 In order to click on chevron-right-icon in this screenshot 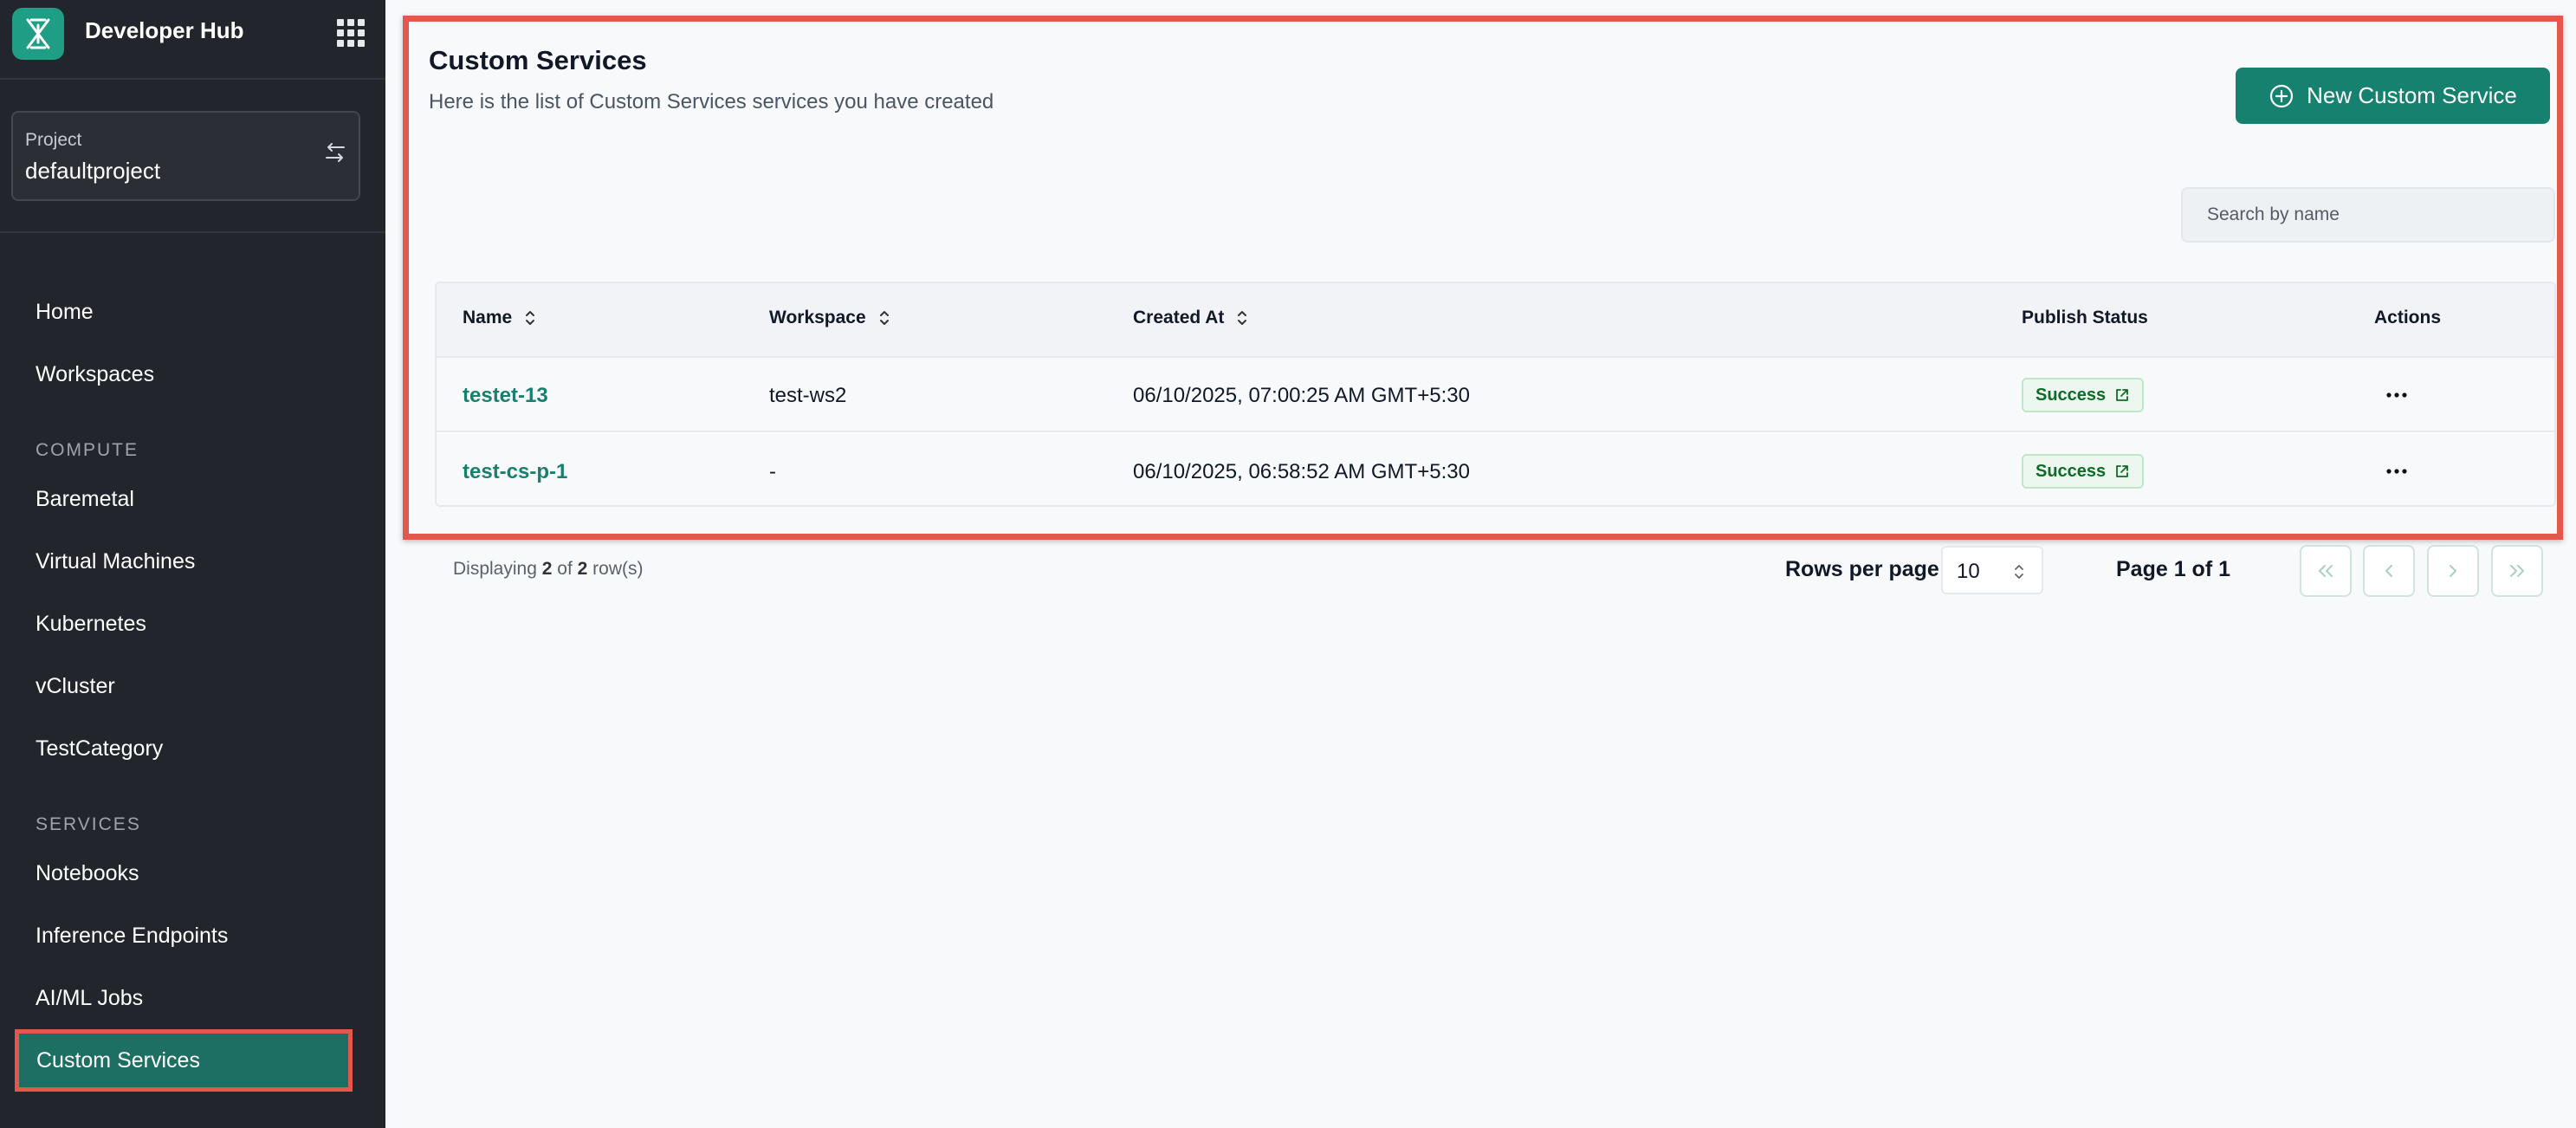, I will do `click(2453, 571)`.